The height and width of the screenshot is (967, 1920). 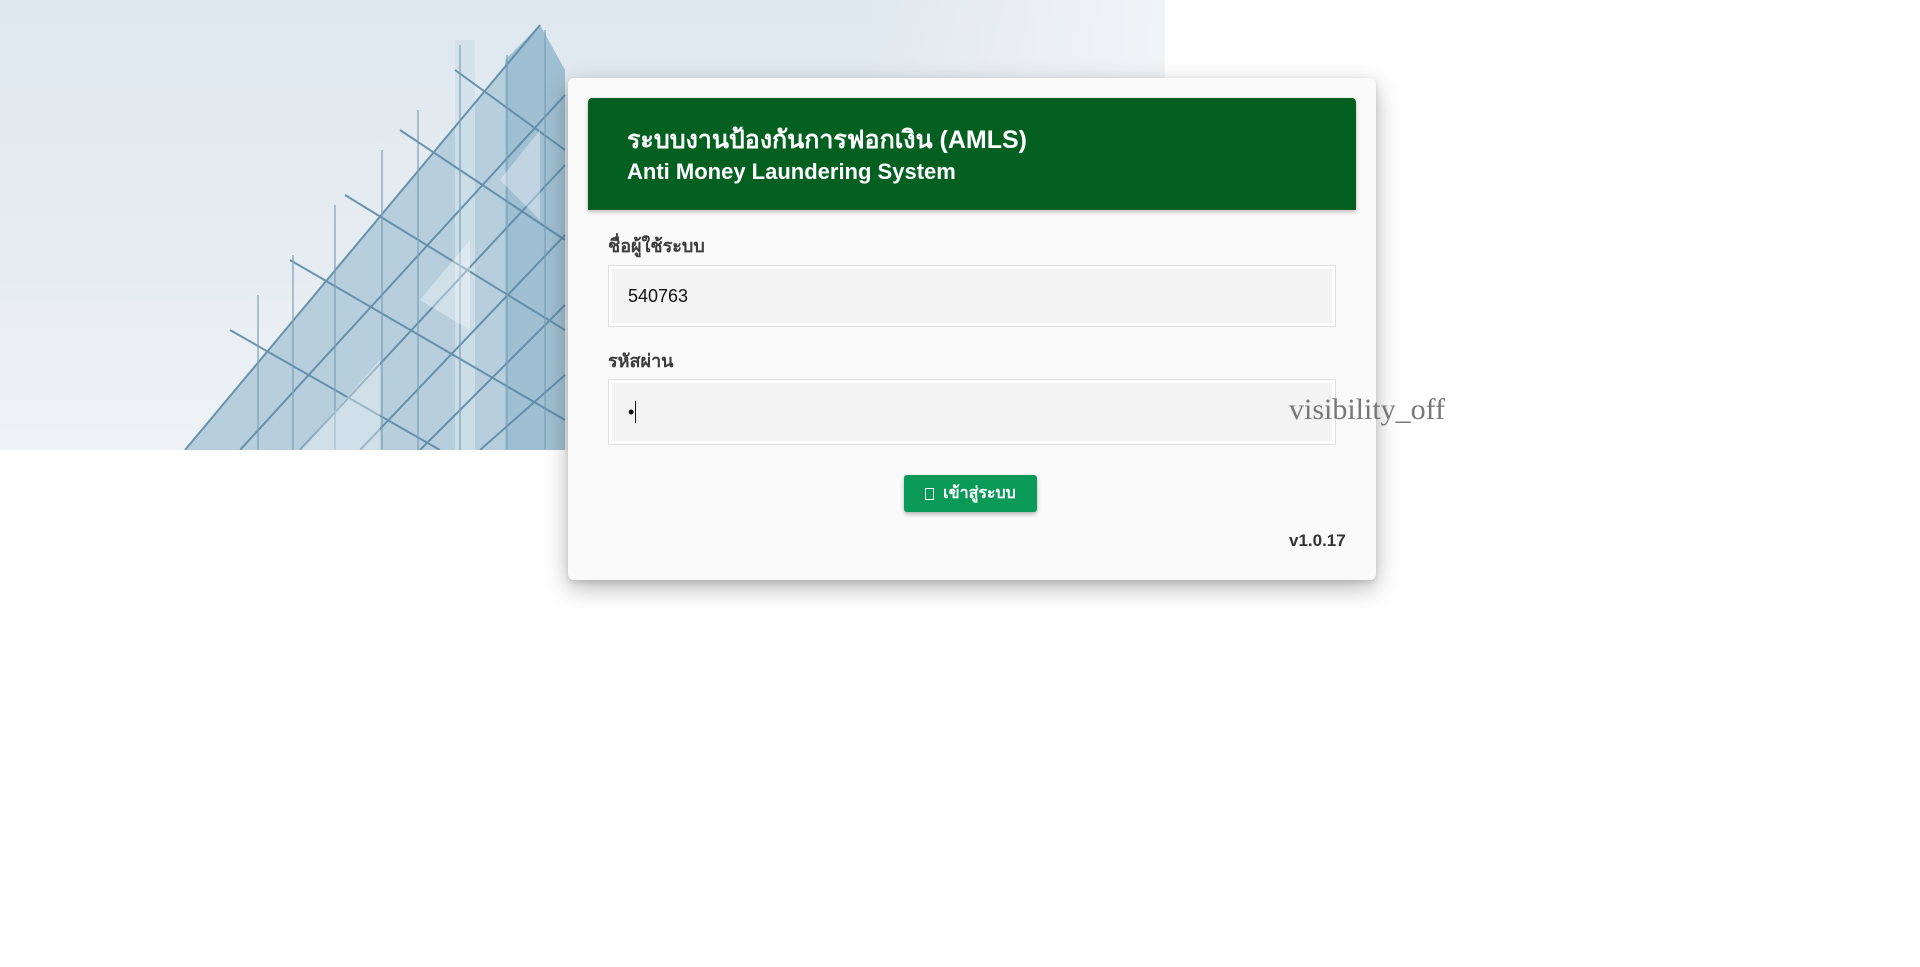 I want to click on username-input: 540763, so click(x=972, y=296).